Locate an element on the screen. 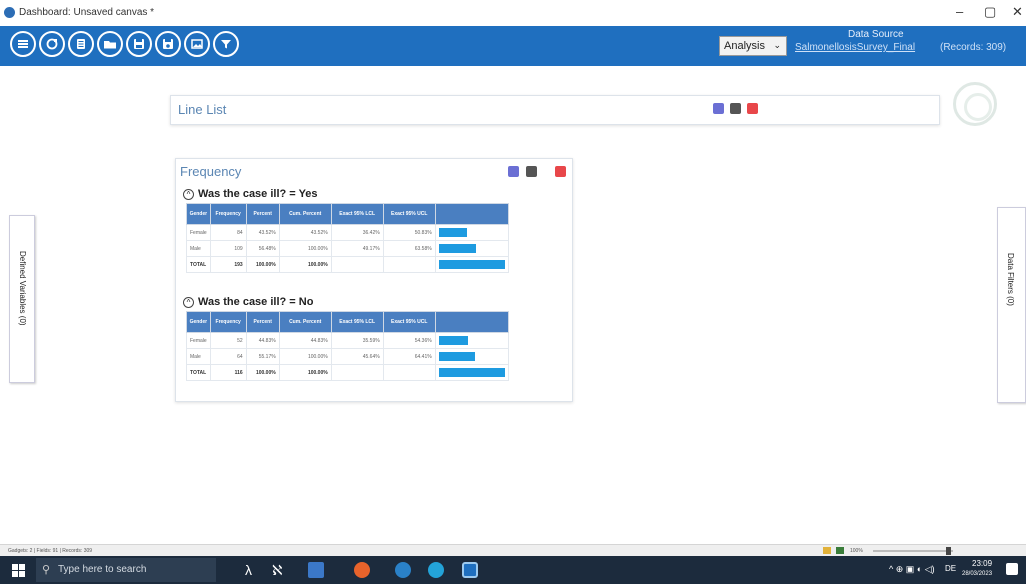 This screenshot has width=1026, height=584. table-row: Male 64 55.17% 100.00% 45.64% 64.41% is located at coordinates (347, 356).